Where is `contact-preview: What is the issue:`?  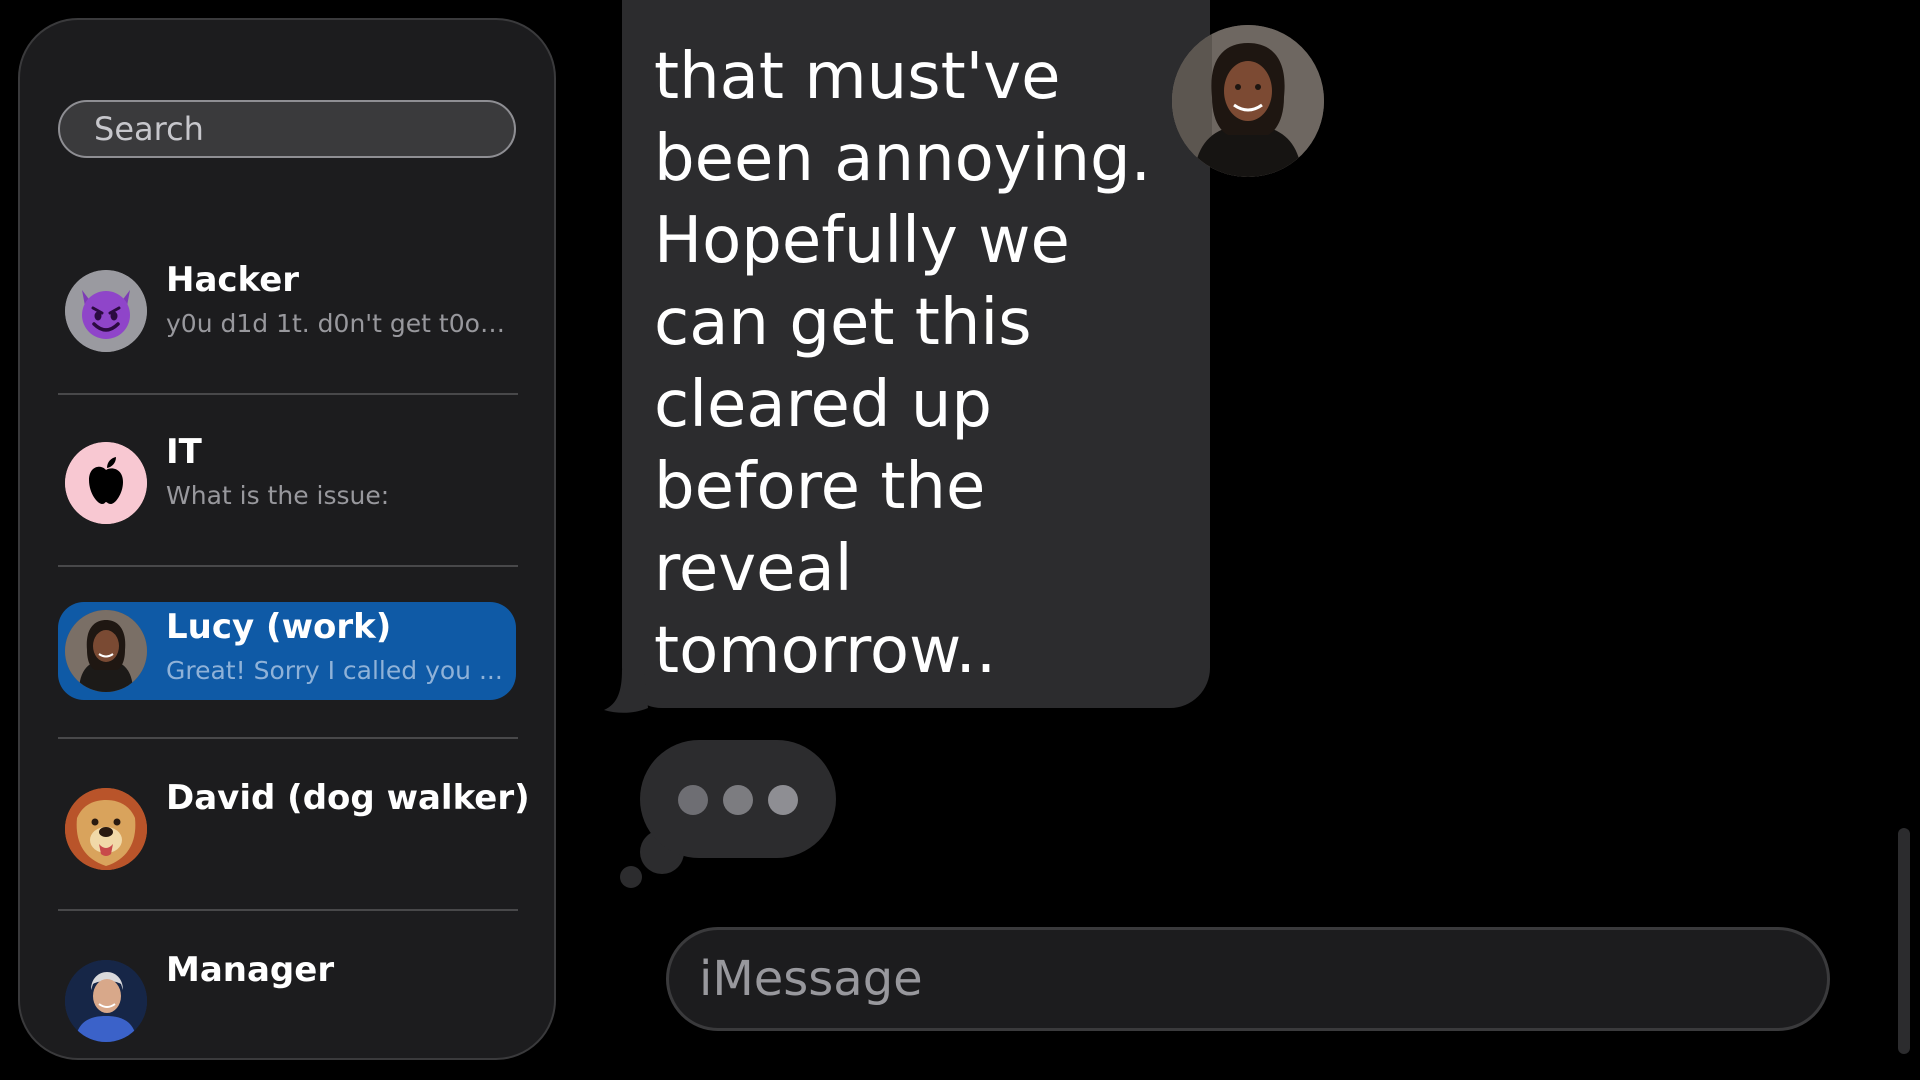
contact-preview: What is the issue: is located at coordinates (278, 495).